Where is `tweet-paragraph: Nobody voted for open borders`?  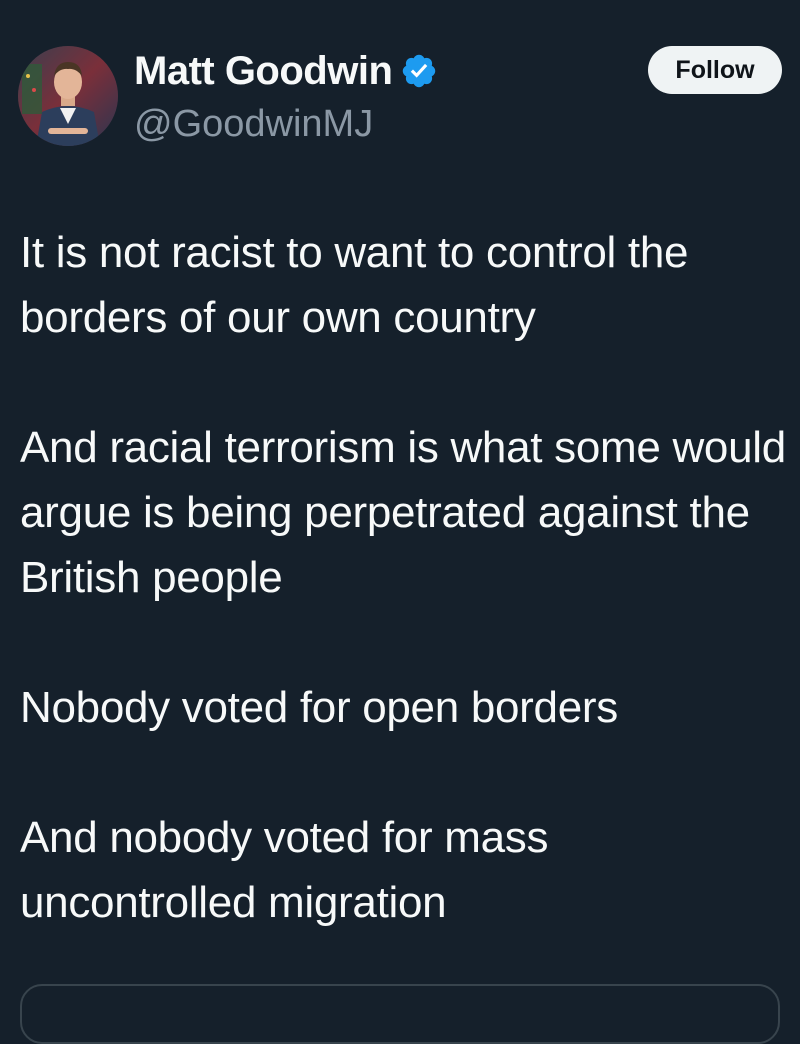 tweet-paragraph: Nobody voted for open borders is located at coordinates (319, 707).